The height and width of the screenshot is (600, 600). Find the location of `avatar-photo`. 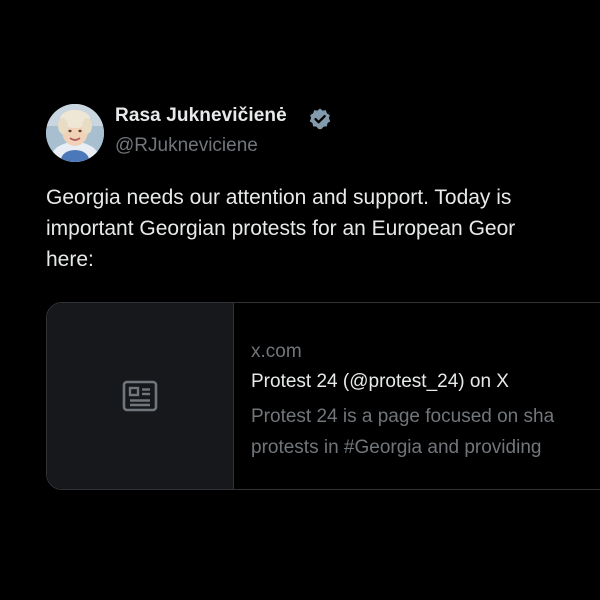

avatar-photo is located at coordinates (75, 133).